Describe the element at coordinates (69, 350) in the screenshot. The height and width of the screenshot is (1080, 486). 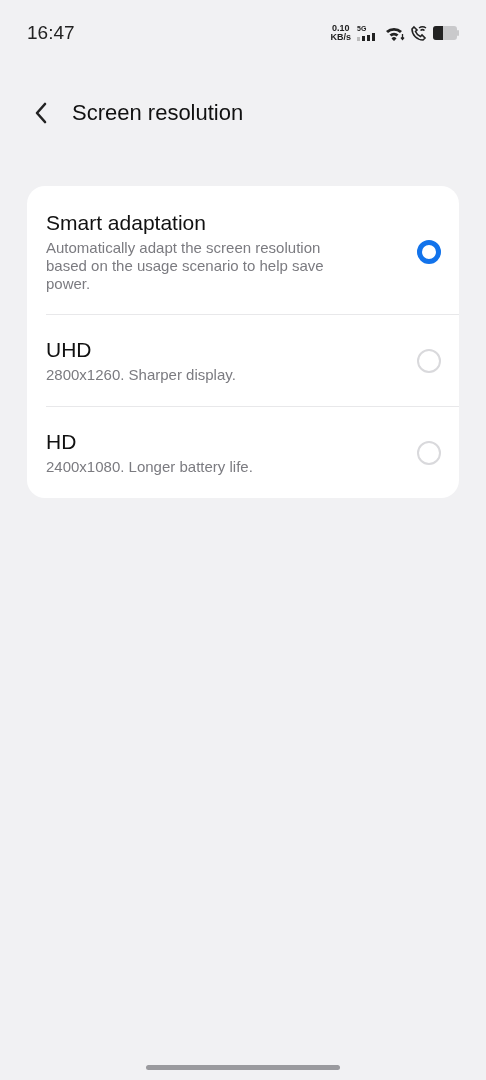
I see `option-title: UHD` at that location.